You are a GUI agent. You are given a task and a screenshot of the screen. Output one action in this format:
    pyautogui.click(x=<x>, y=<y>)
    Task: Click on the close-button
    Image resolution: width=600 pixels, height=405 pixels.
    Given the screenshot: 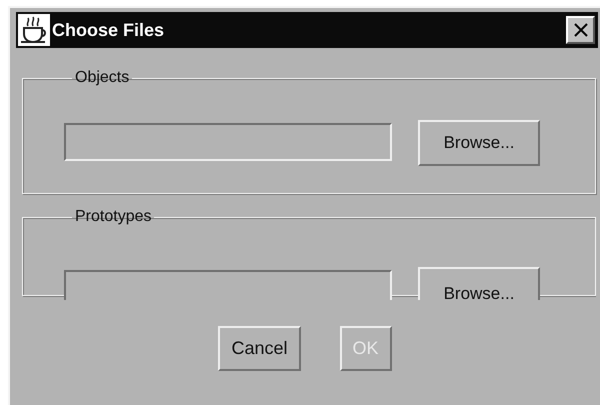 What is the action you would take?
    pyautogui.click(x=580, y=30)
    